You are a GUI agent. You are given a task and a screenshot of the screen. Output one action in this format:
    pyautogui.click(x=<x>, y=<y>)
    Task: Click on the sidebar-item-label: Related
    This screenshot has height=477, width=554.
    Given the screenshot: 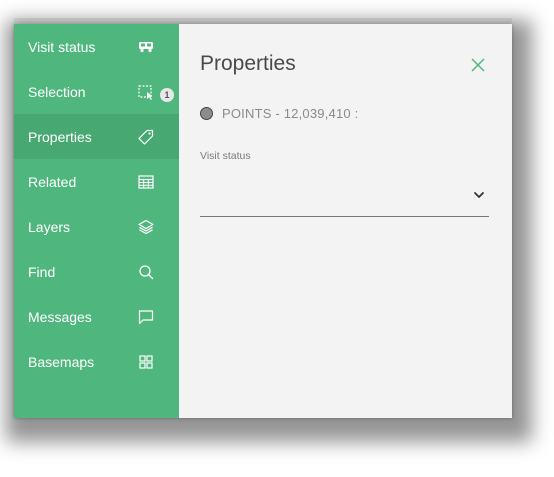 What is the action you would take?
    pyautogui.click(x=52, y=181)
    